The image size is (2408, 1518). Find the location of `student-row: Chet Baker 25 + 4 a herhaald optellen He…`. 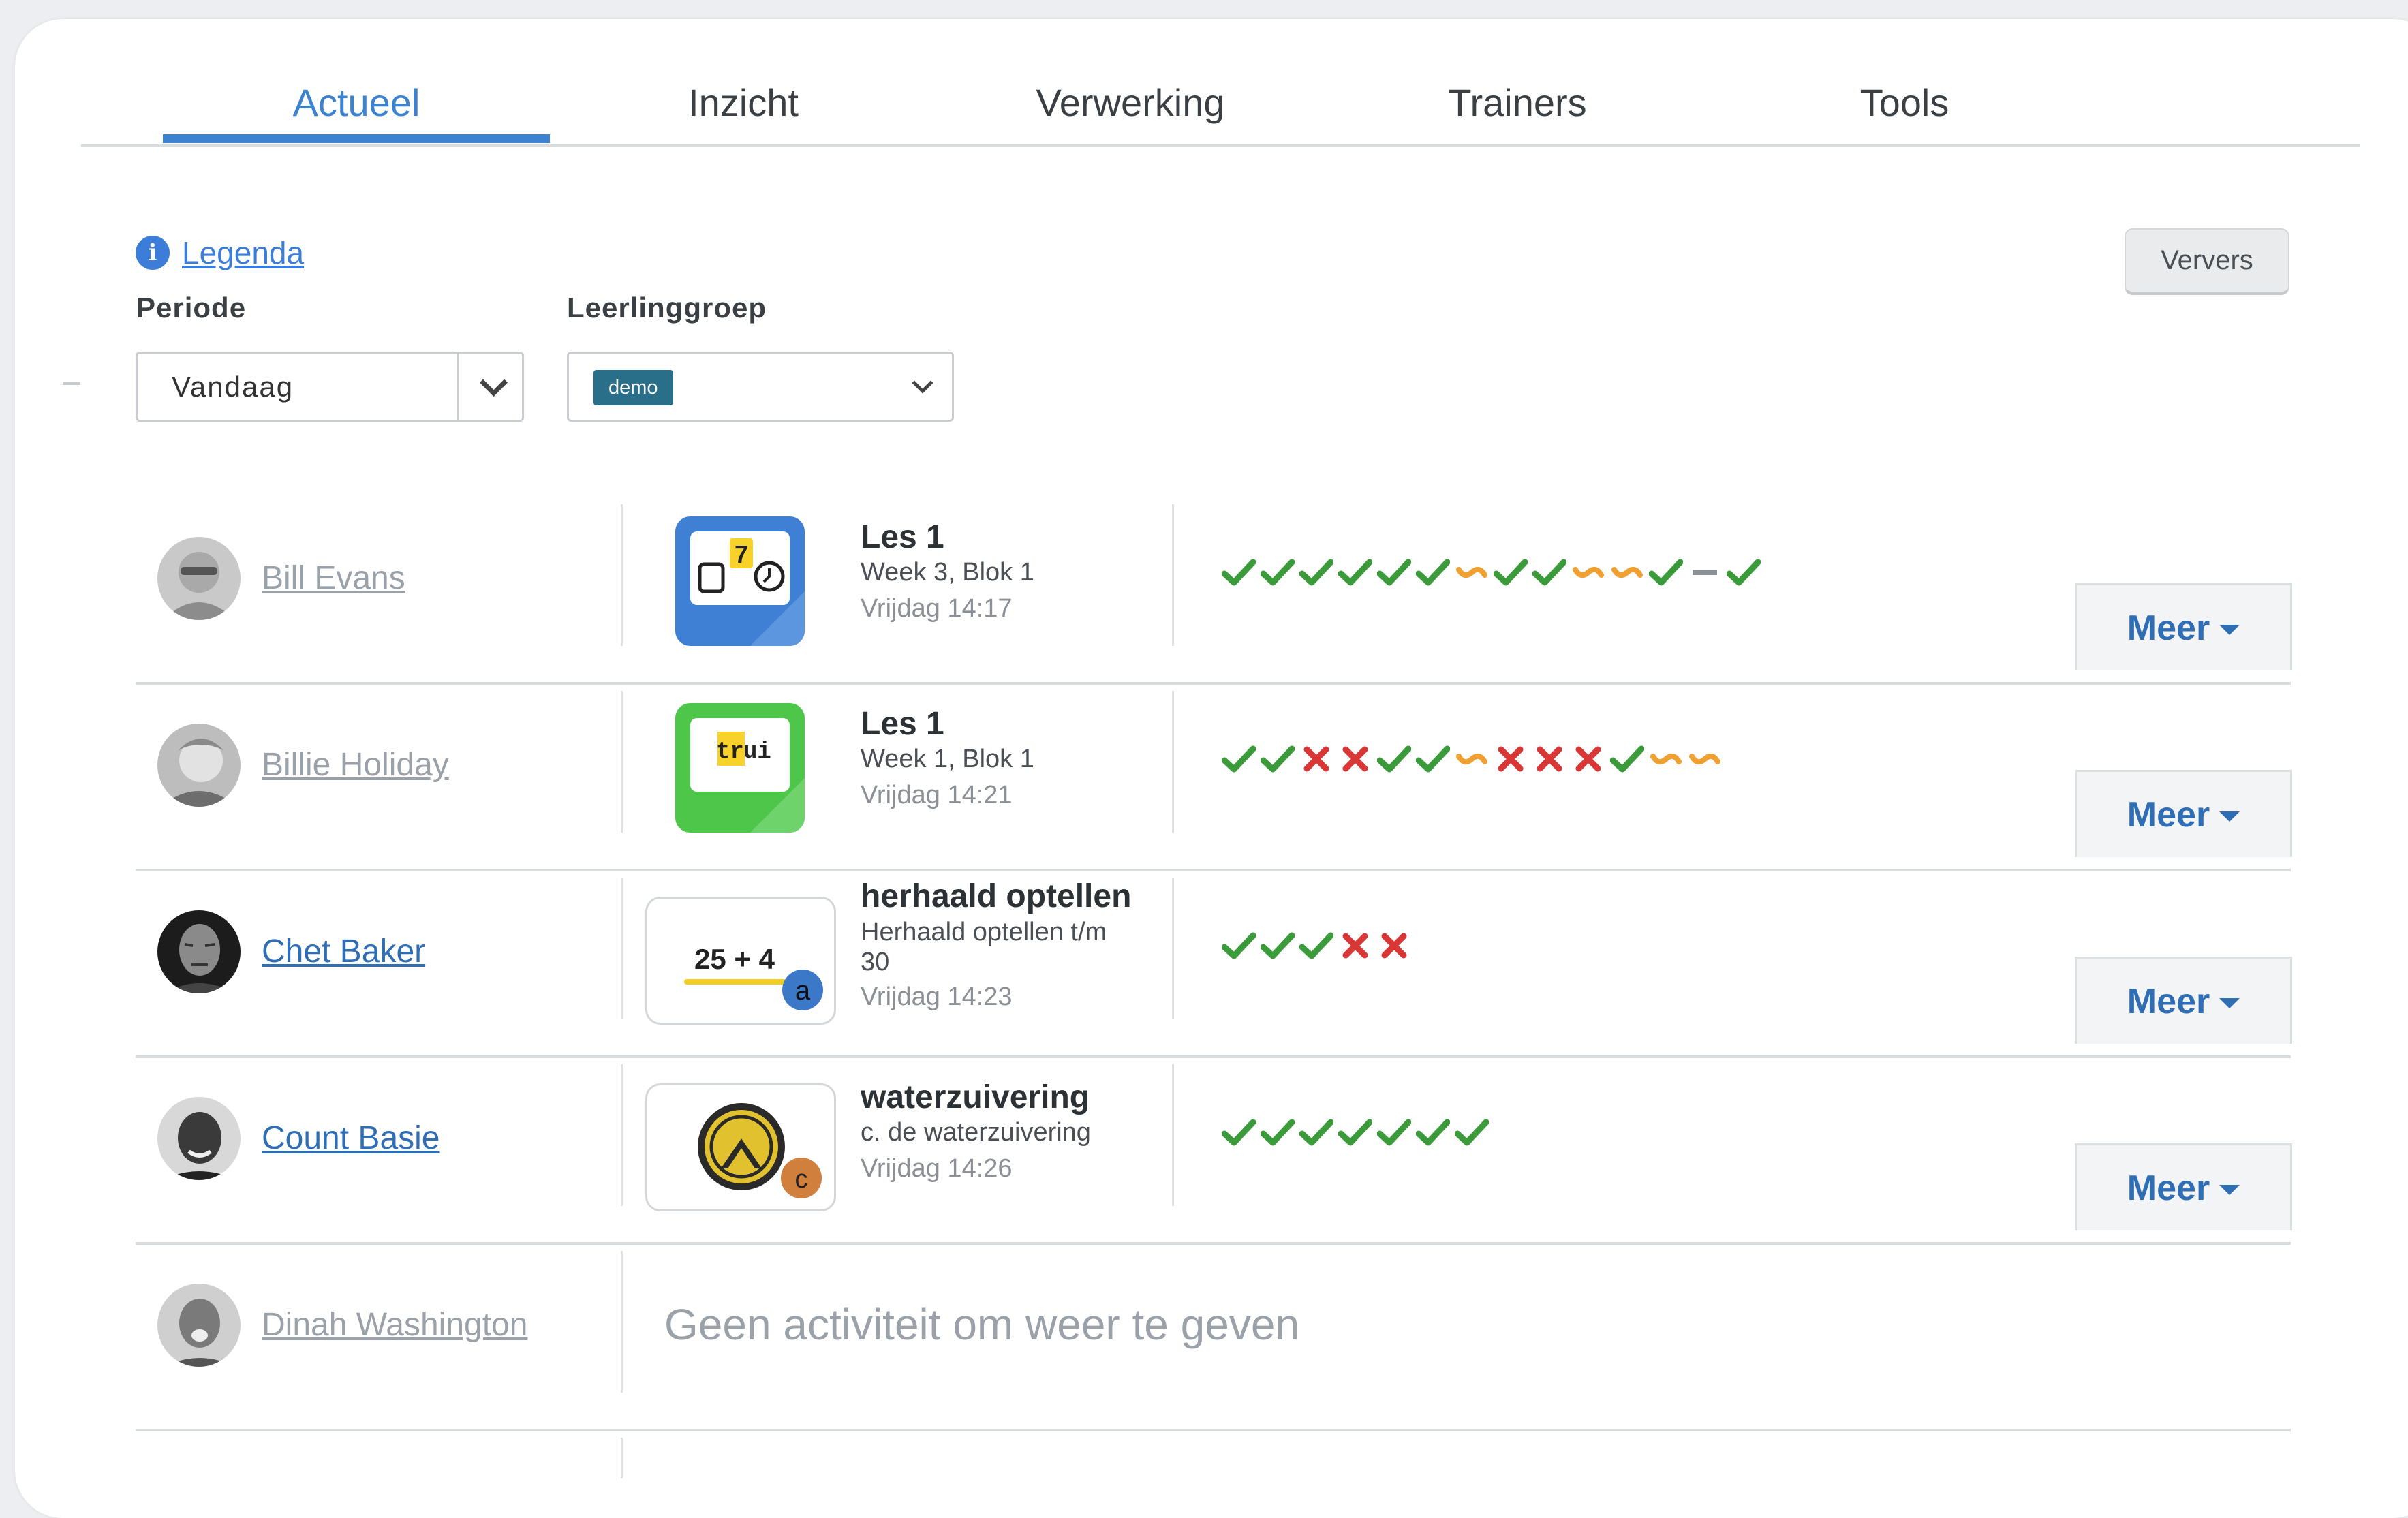

student-row: Chet Baker 25 + 4 a herhaald optellen He… is located at coordinates (1214, 964).